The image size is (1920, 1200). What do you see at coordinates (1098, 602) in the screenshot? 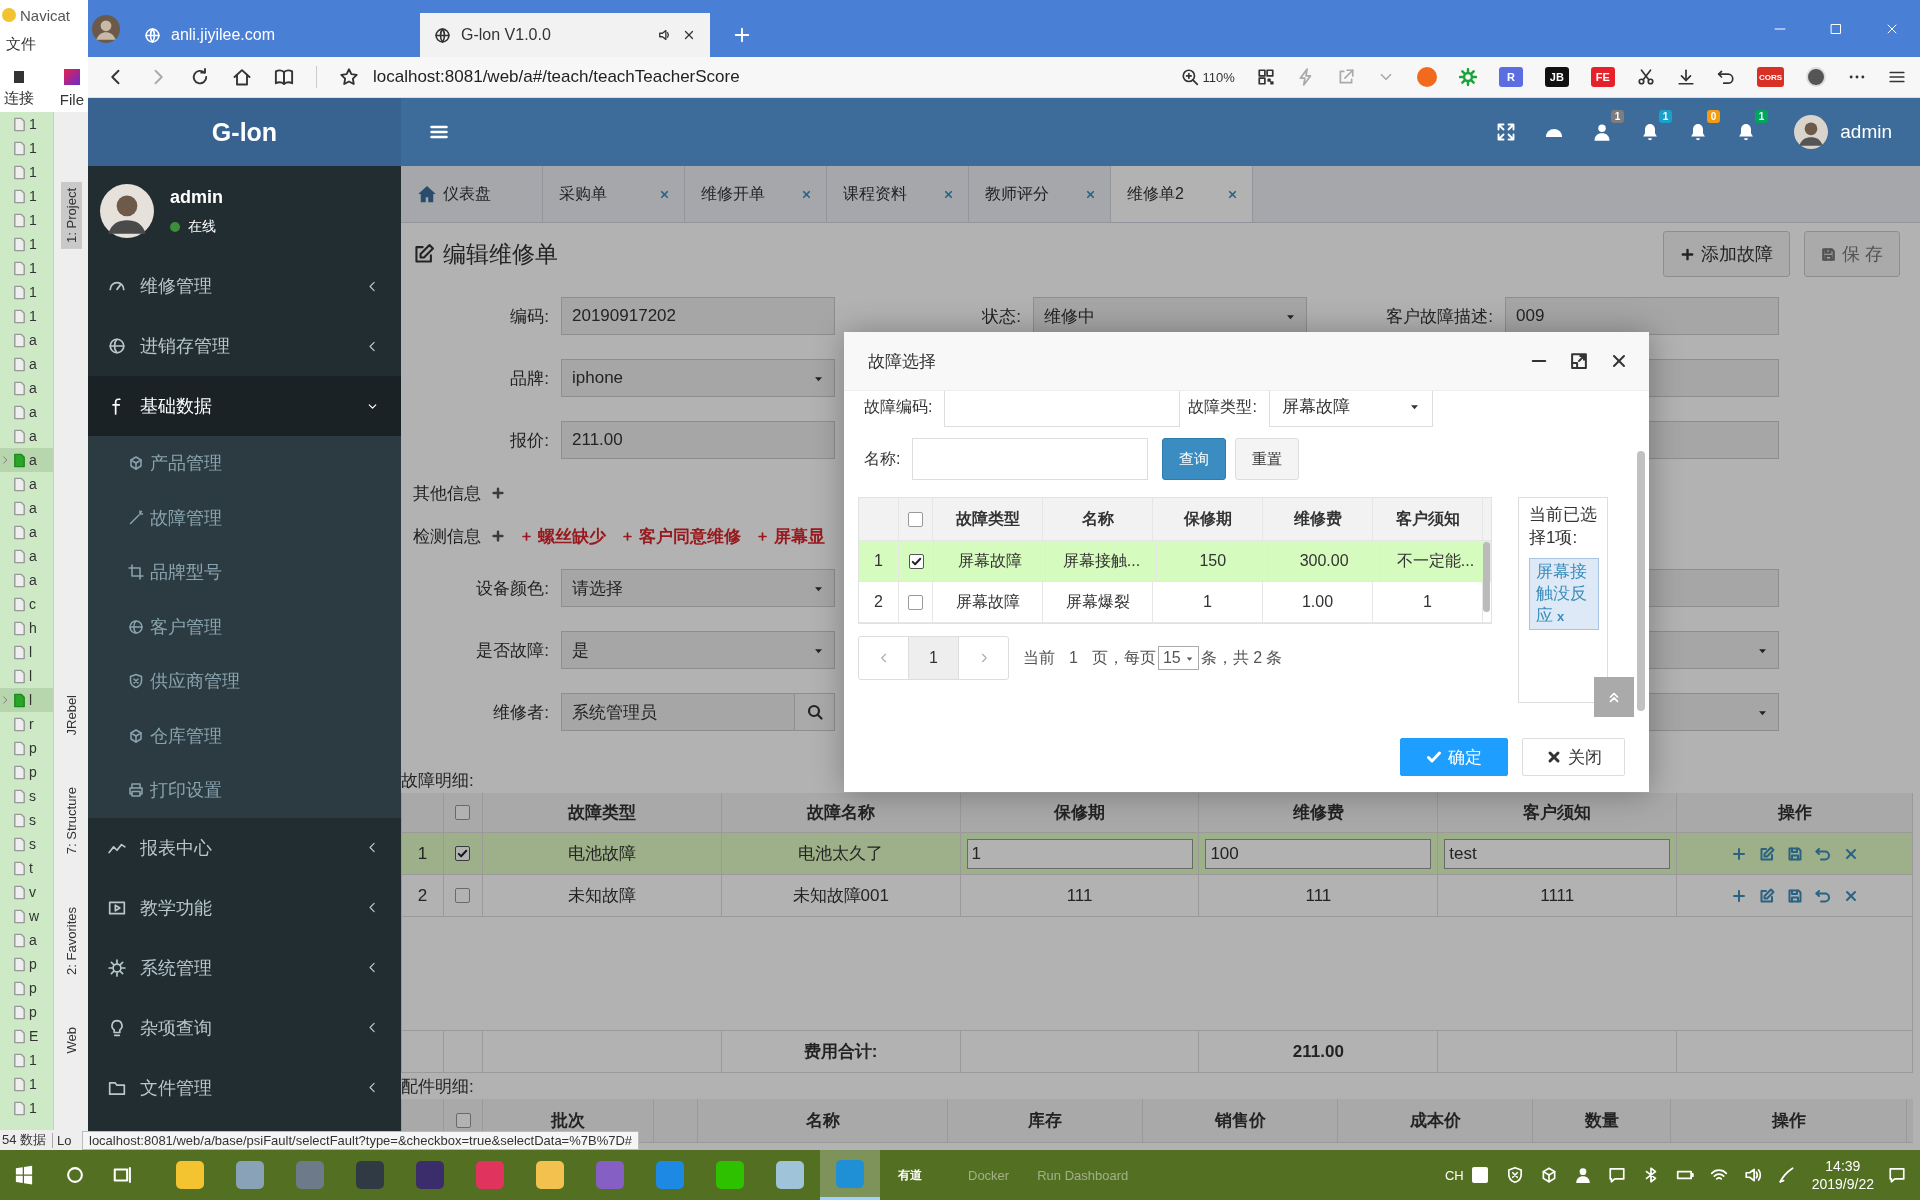
I see `table-cell: 屏幕爆裂` at bounding box center [1098, 602].